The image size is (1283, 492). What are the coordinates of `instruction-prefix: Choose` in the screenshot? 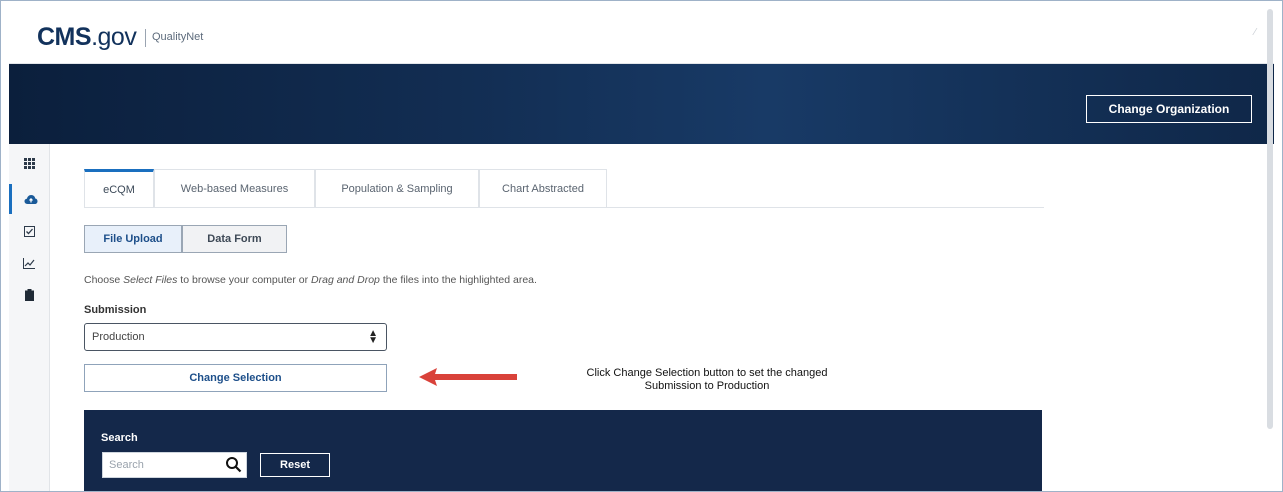 It's located at (104, 280).